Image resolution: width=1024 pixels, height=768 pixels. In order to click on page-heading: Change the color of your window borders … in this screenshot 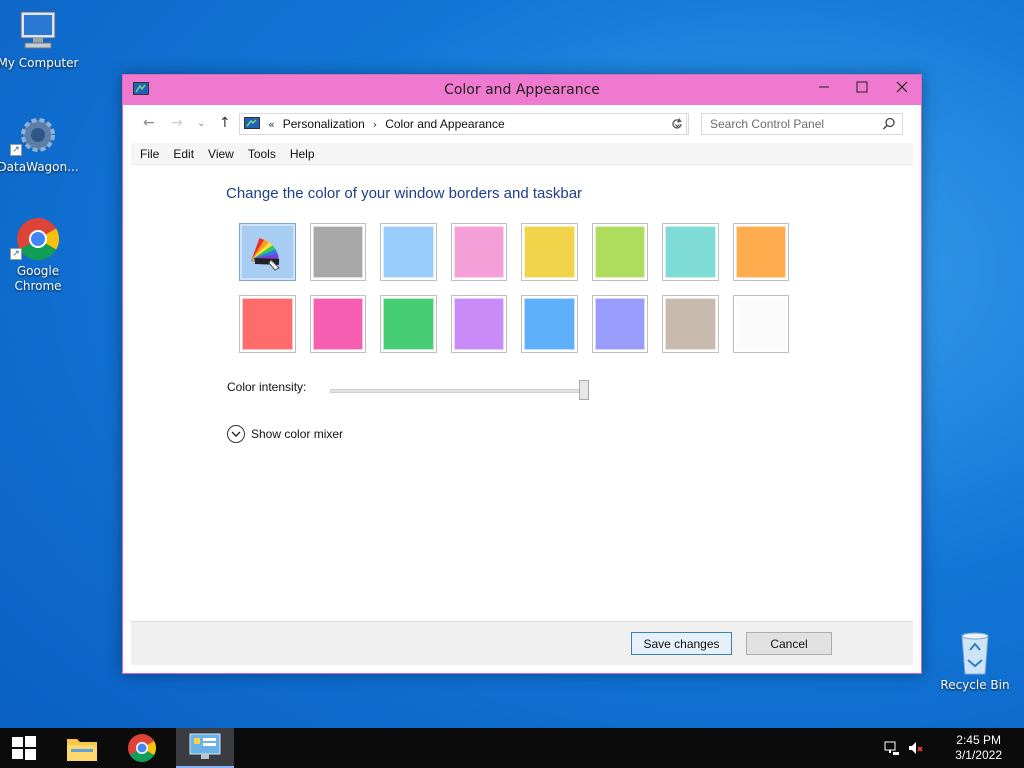, I will do `click(404, 193)`.